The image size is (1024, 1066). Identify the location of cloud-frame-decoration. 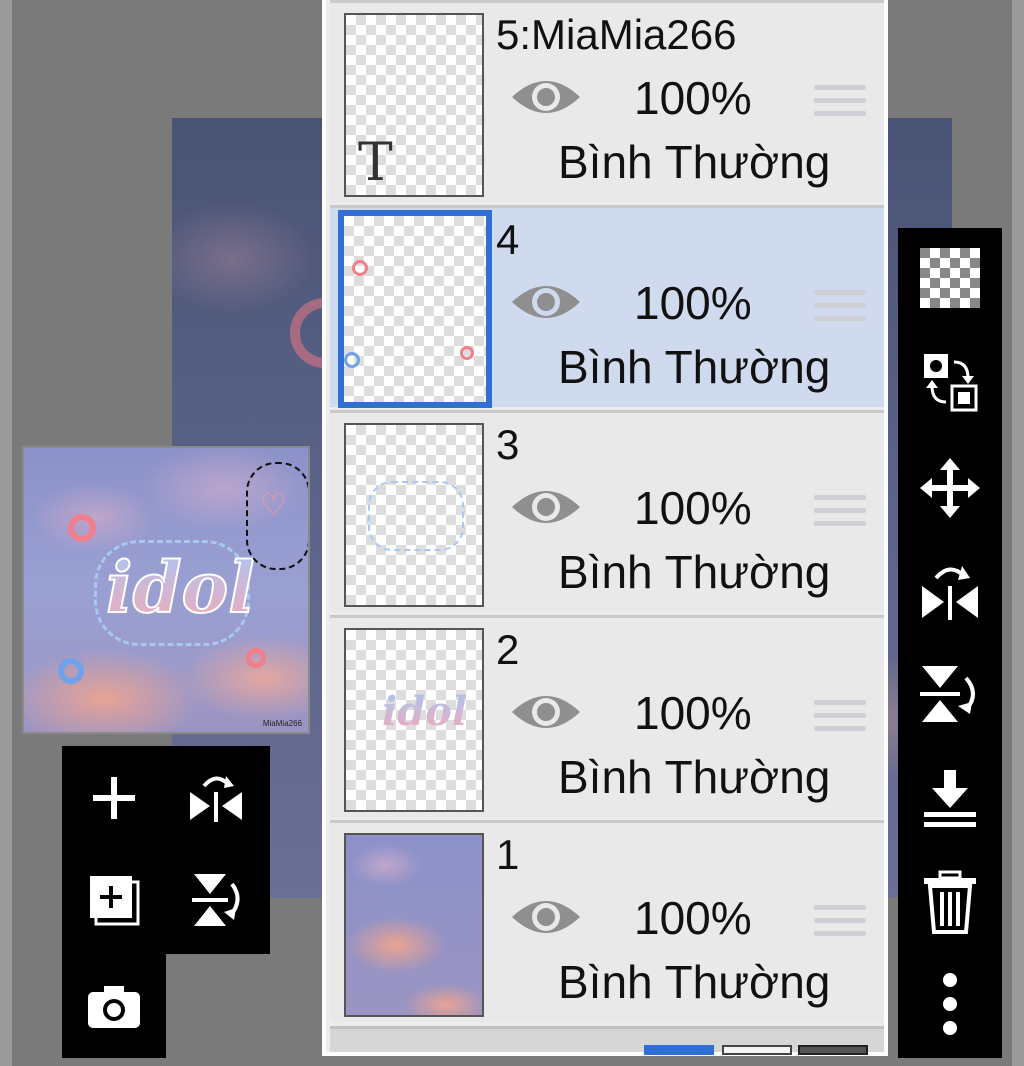
(416, 516).